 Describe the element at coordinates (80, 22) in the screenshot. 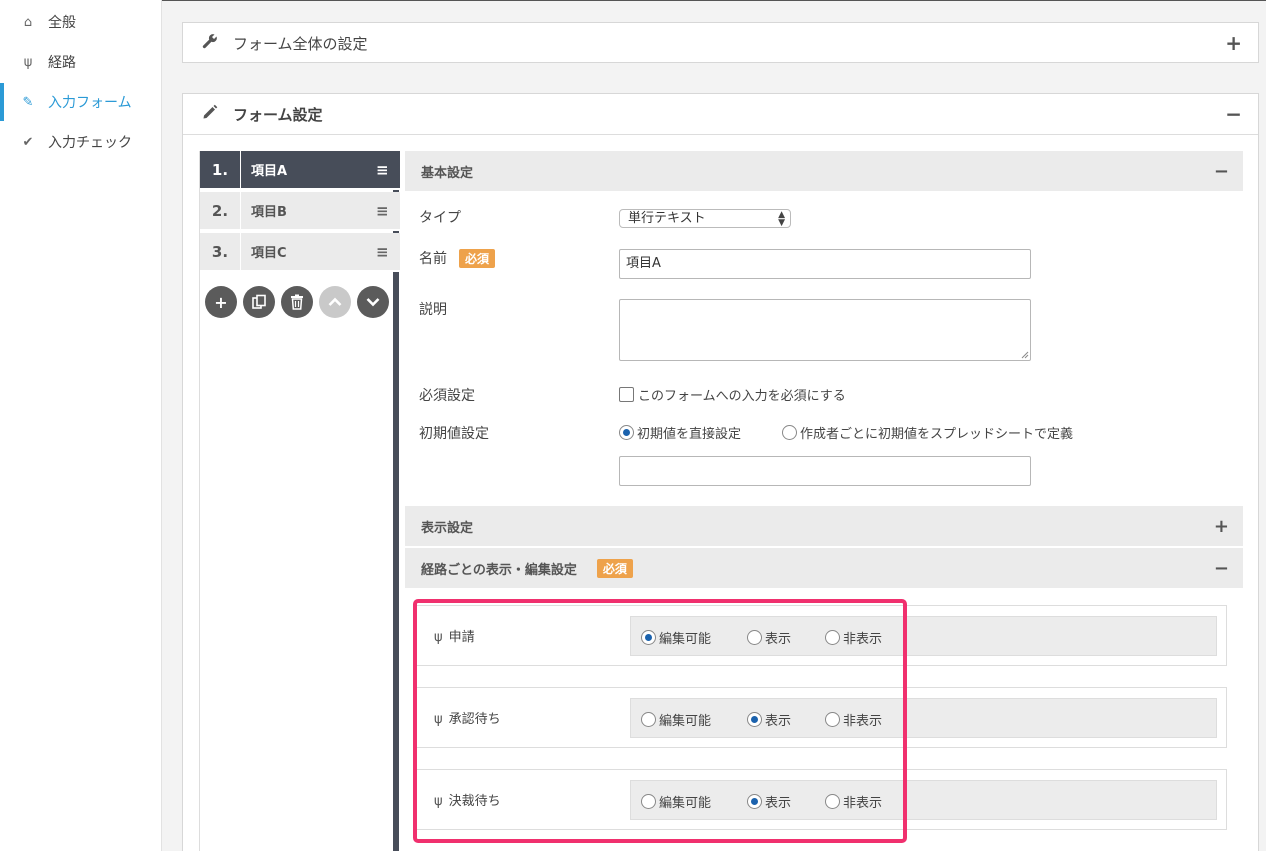

I see `sidebar-item-general: ⌂ 全般` at that location.